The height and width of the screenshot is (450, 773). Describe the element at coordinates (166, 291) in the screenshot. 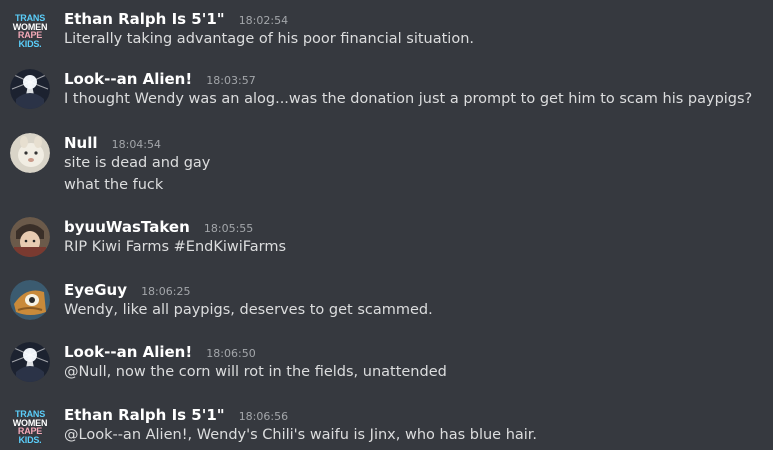

I see `timestamp: 18:06:25` at that location.